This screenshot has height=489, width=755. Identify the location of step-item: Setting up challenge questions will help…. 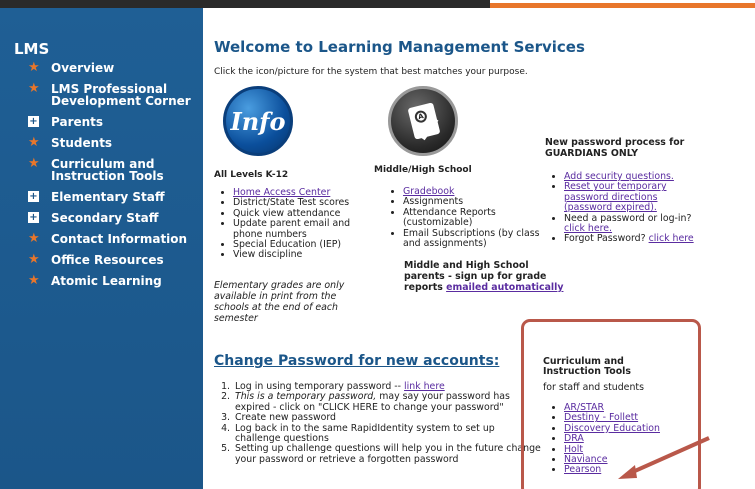
(388, 454).